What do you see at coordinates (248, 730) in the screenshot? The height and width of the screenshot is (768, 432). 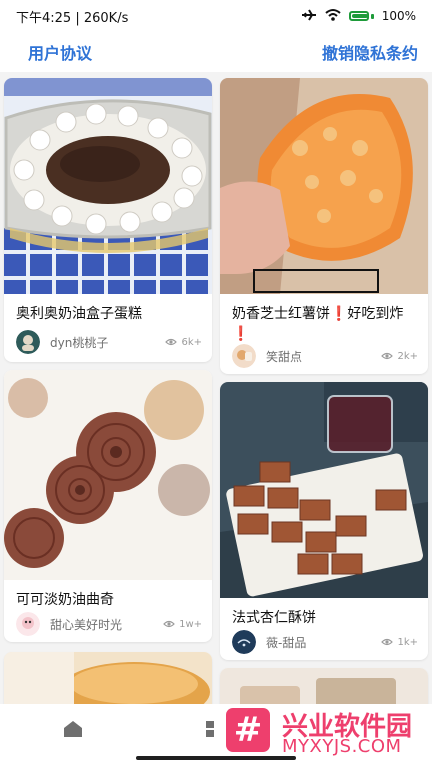 I see `hash-logo-icon: #` at bounding box center [248, 730].